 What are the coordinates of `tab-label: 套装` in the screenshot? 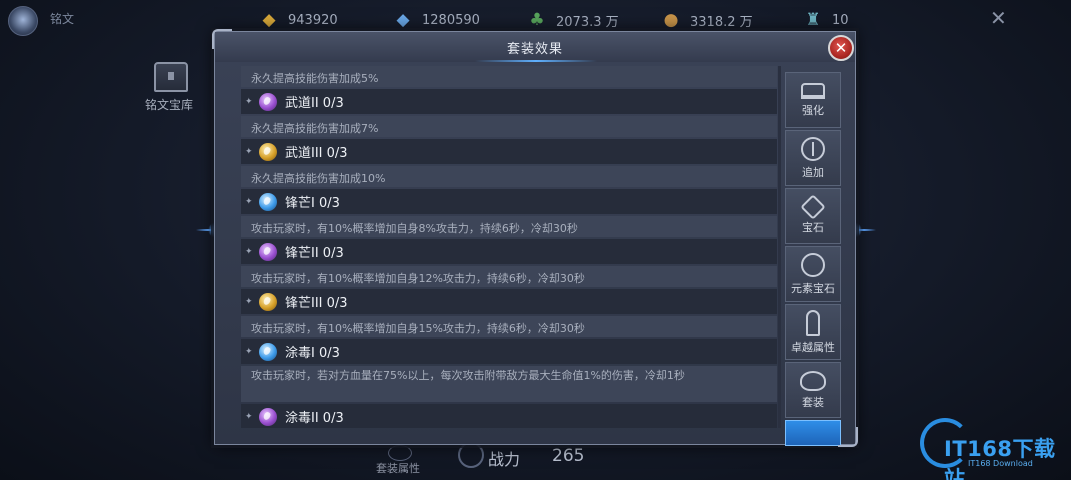 It's located at (813, 402).